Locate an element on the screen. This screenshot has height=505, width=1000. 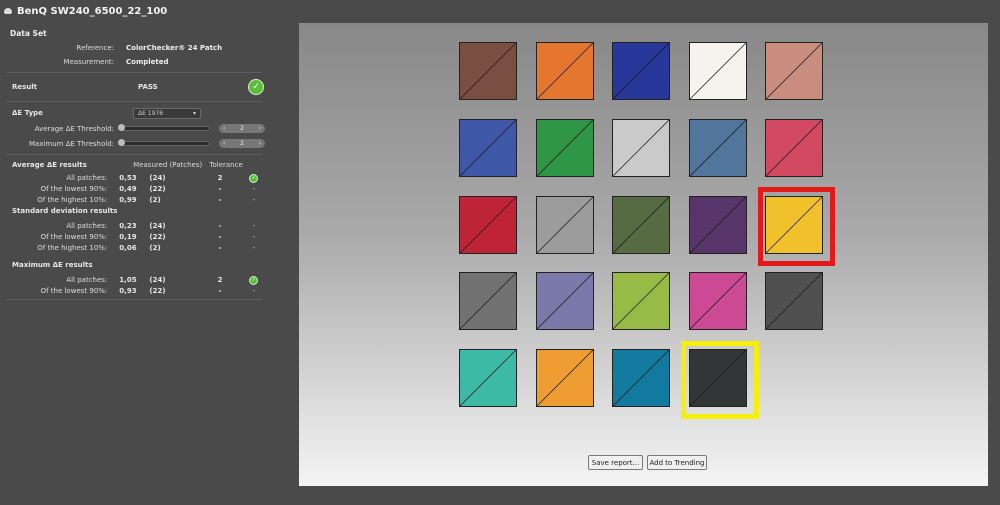
avg-threshold-slider is located at coordinates (164, 127).